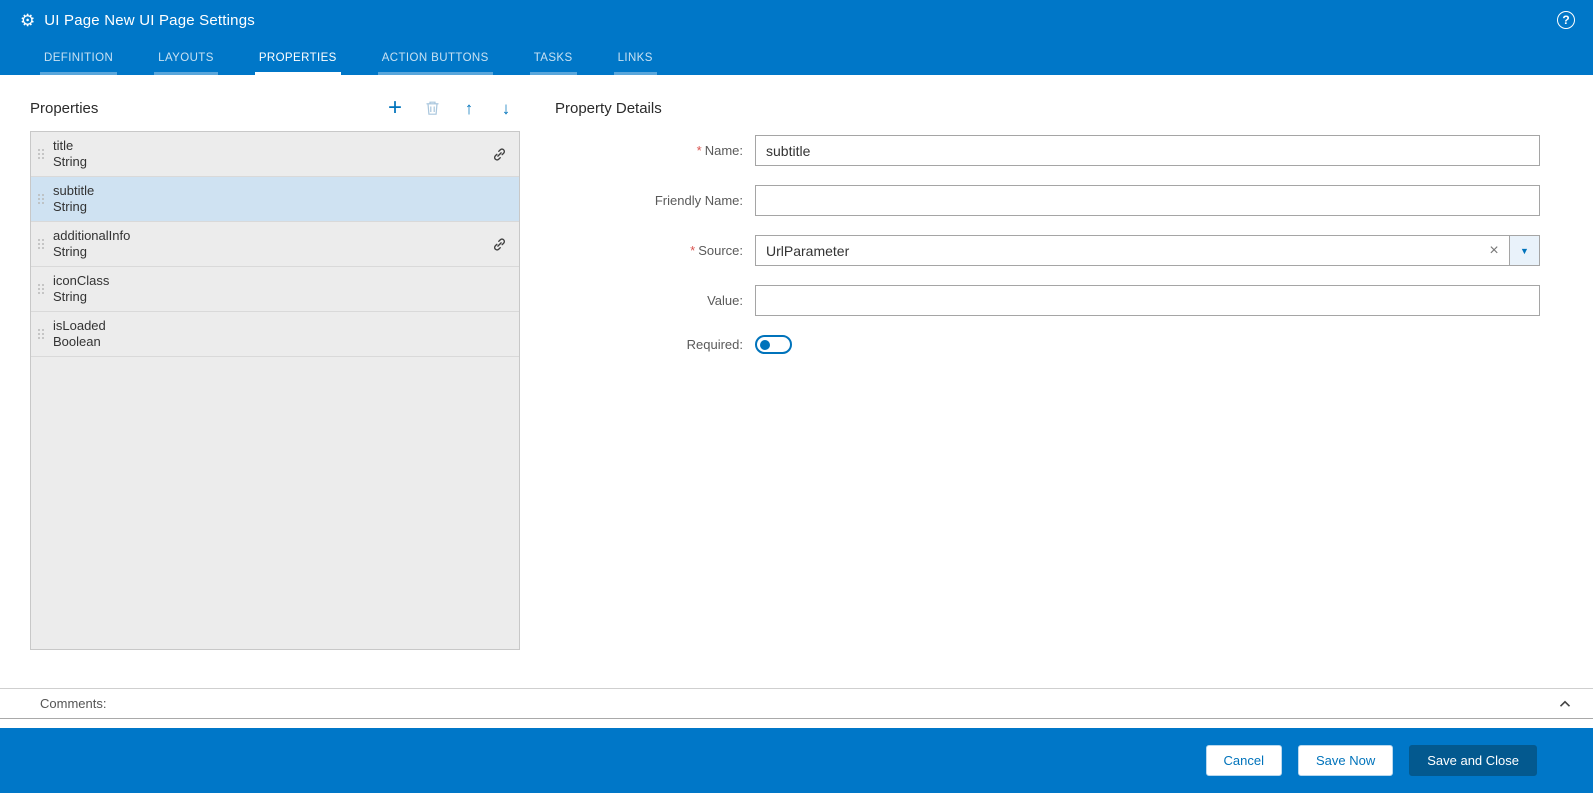 Image resolution: width=1593 pixels, height=793 pixels. I want to click on property-row-iconclass: iconClass String, so click(275, 289).